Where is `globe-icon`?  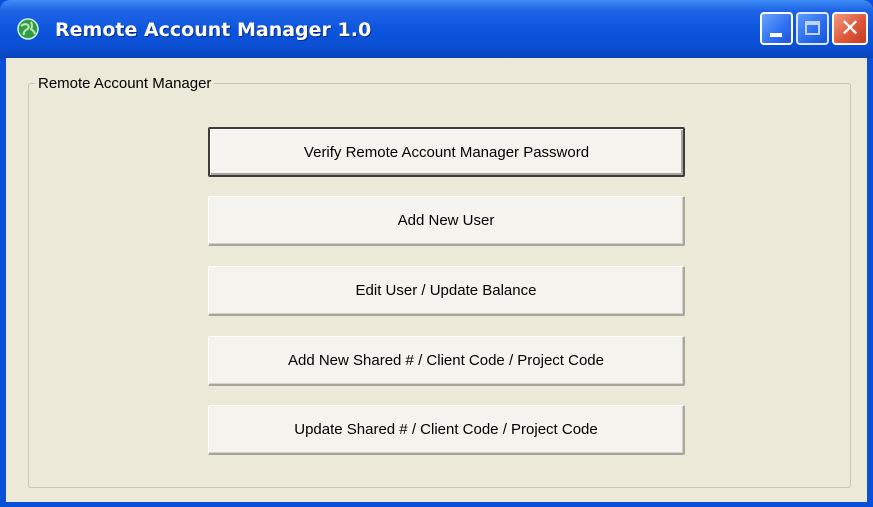 globe-icon is located at coordinates (28, 29).